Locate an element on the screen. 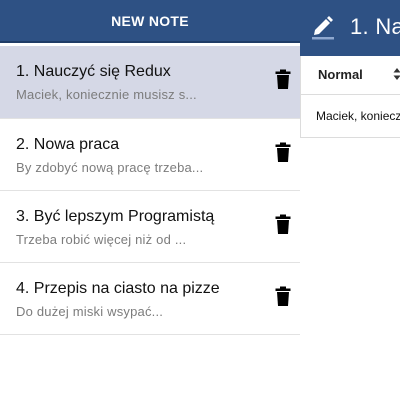  note-title: 2. Nowa praca is located at coordinates (68, 144).